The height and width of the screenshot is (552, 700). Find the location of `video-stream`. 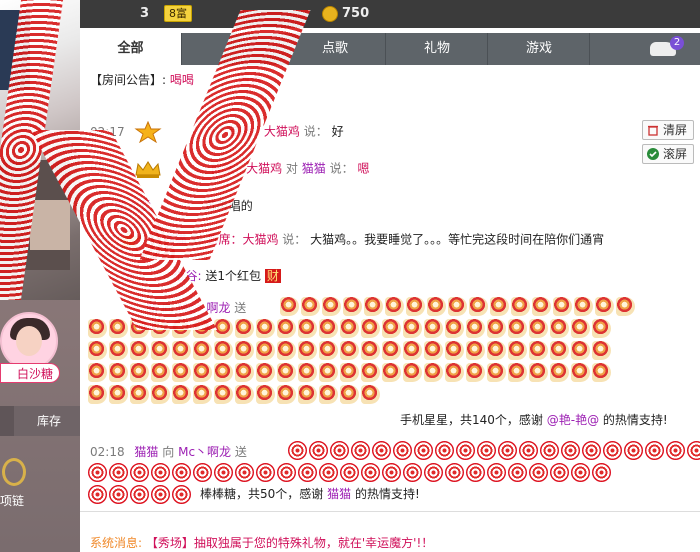

video-stream is located at coordinates (40, 150).